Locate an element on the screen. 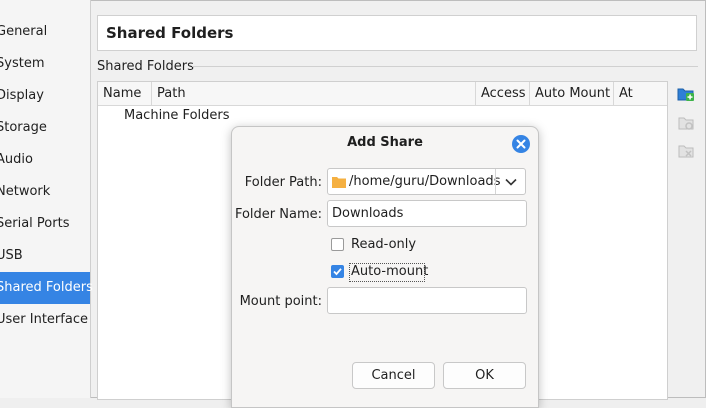 This screenshot has width=706, height=408. column-header-name: Name is located at coordinates (125, 93).